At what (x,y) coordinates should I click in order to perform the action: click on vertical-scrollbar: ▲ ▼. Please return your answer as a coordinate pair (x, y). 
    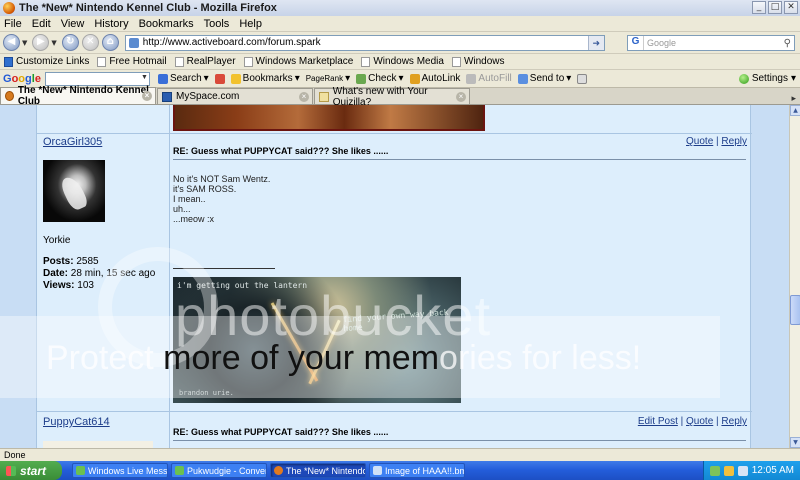
    Looking at the image, I should click on (794, 276).